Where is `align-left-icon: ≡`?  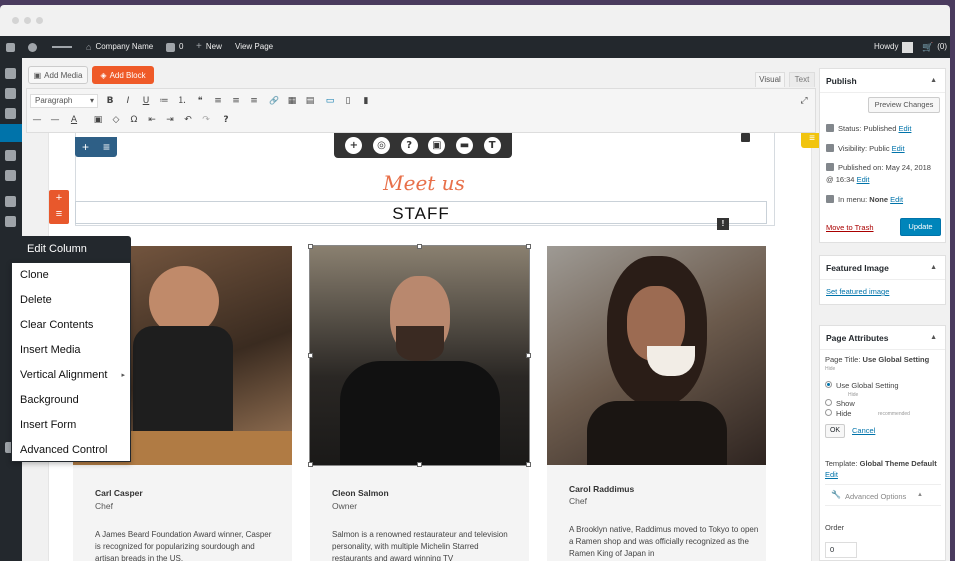 align-left-icon: ≡ is located at coordinates (218, 101).